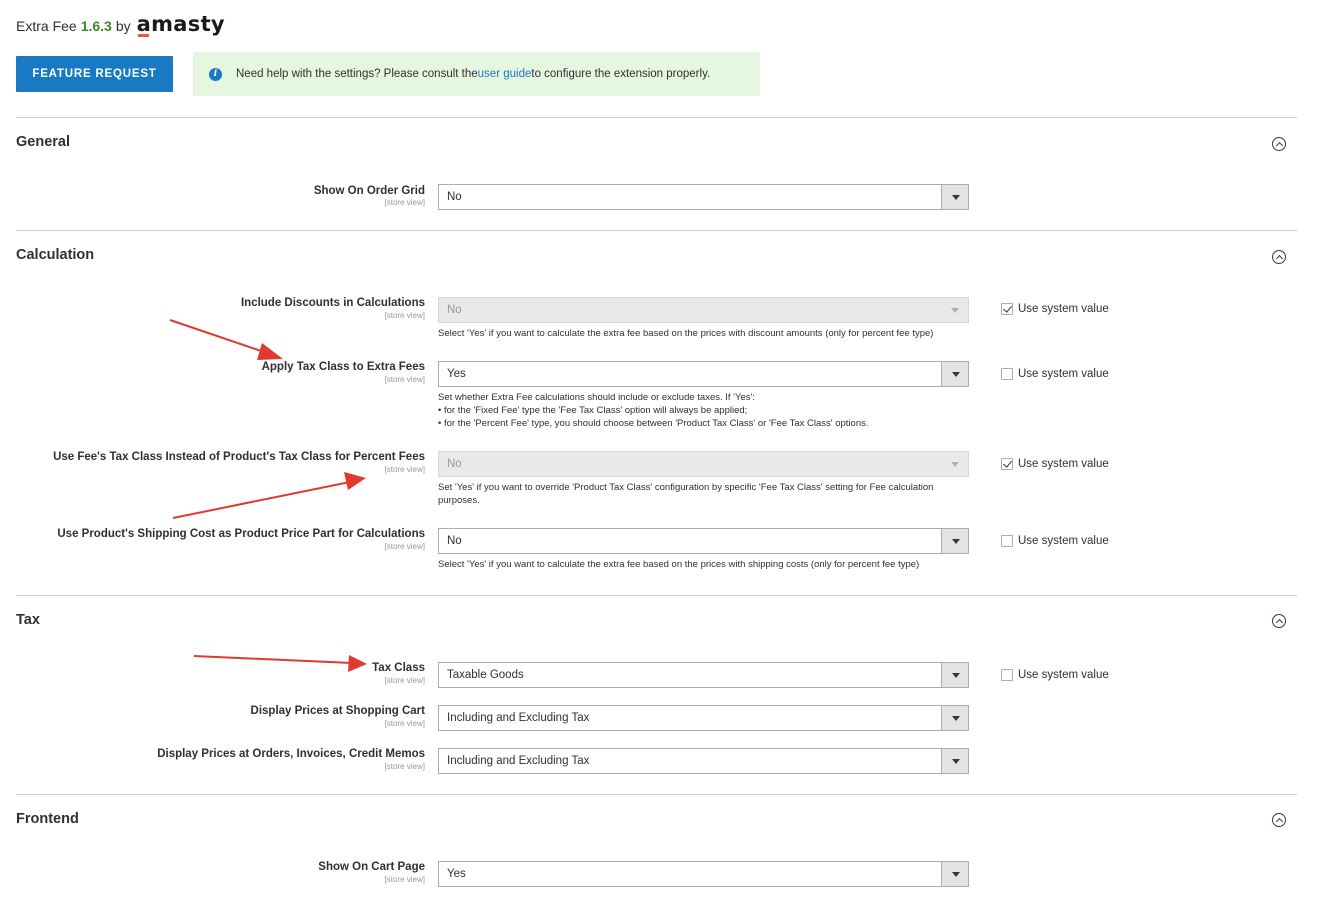 Image resolution: width=1321 pixels, height=914 pixels. I want to click on label-tax-class: Tax Class, so click(398, 668).